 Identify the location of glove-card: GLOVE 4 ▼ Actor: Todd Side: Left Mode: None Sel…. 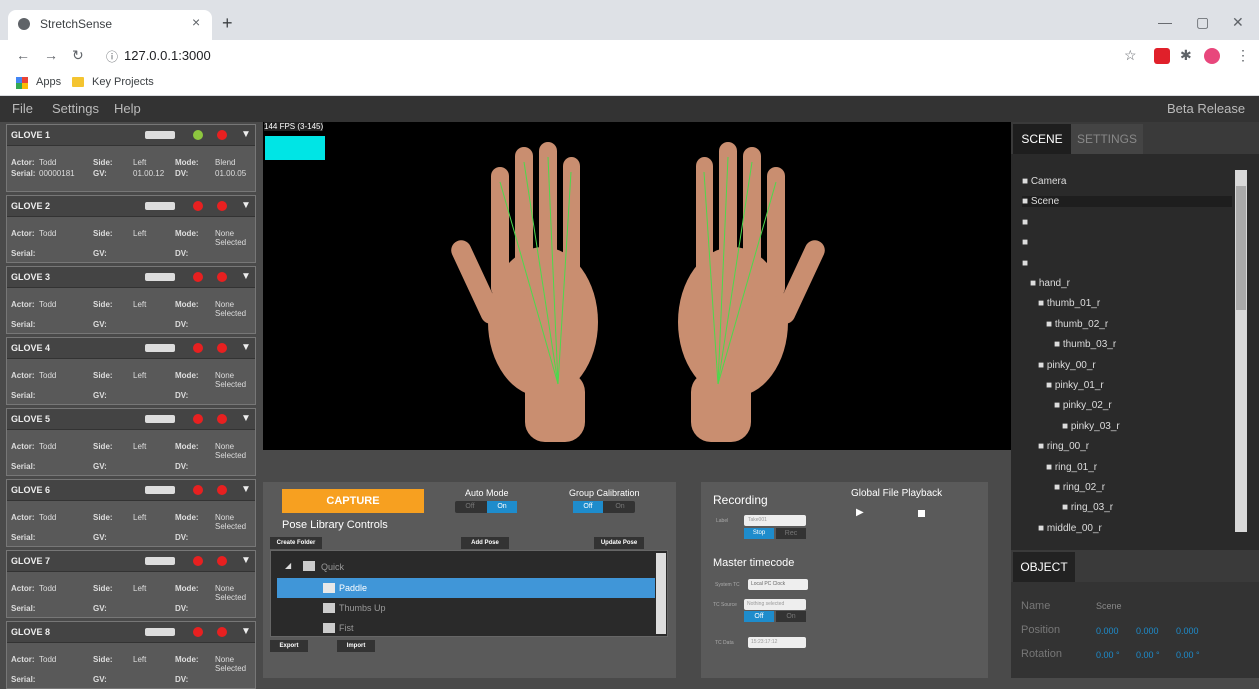
(131, 371).